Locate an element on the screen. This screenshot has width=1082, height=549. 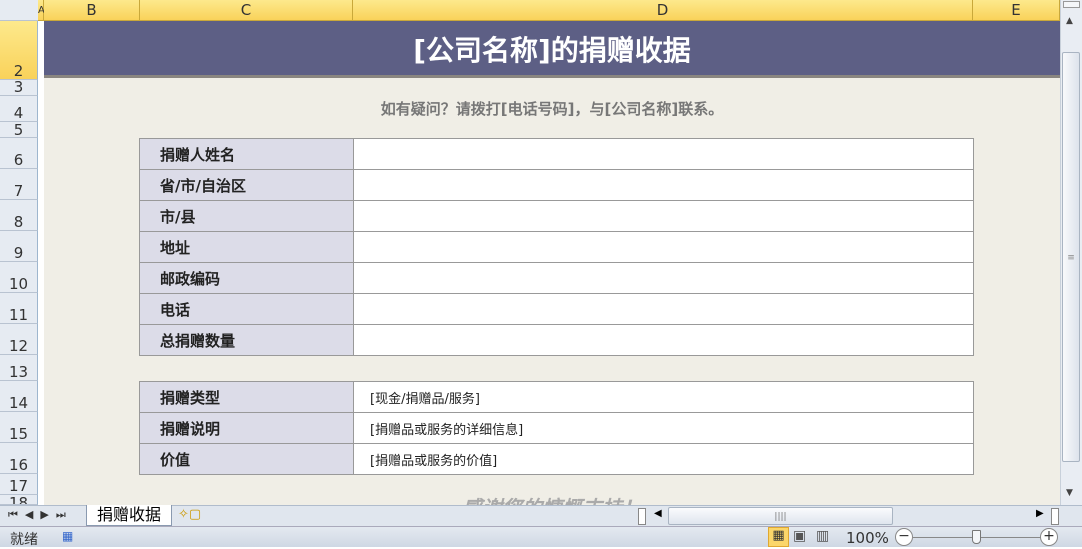
status-ready: 就绪 is located at coordinates (24, 540).